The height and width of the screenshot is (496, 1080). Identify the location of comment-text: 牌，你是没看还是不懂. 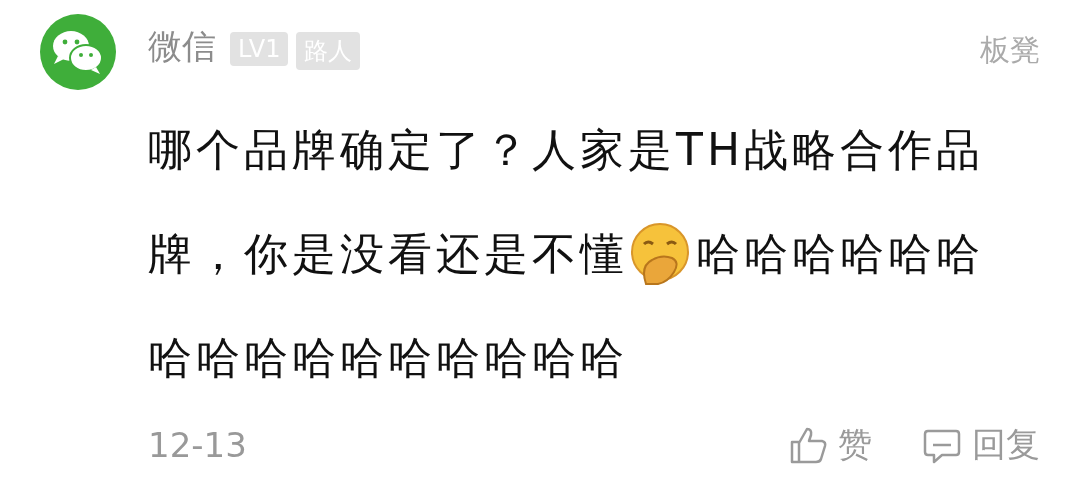
(388, 254).